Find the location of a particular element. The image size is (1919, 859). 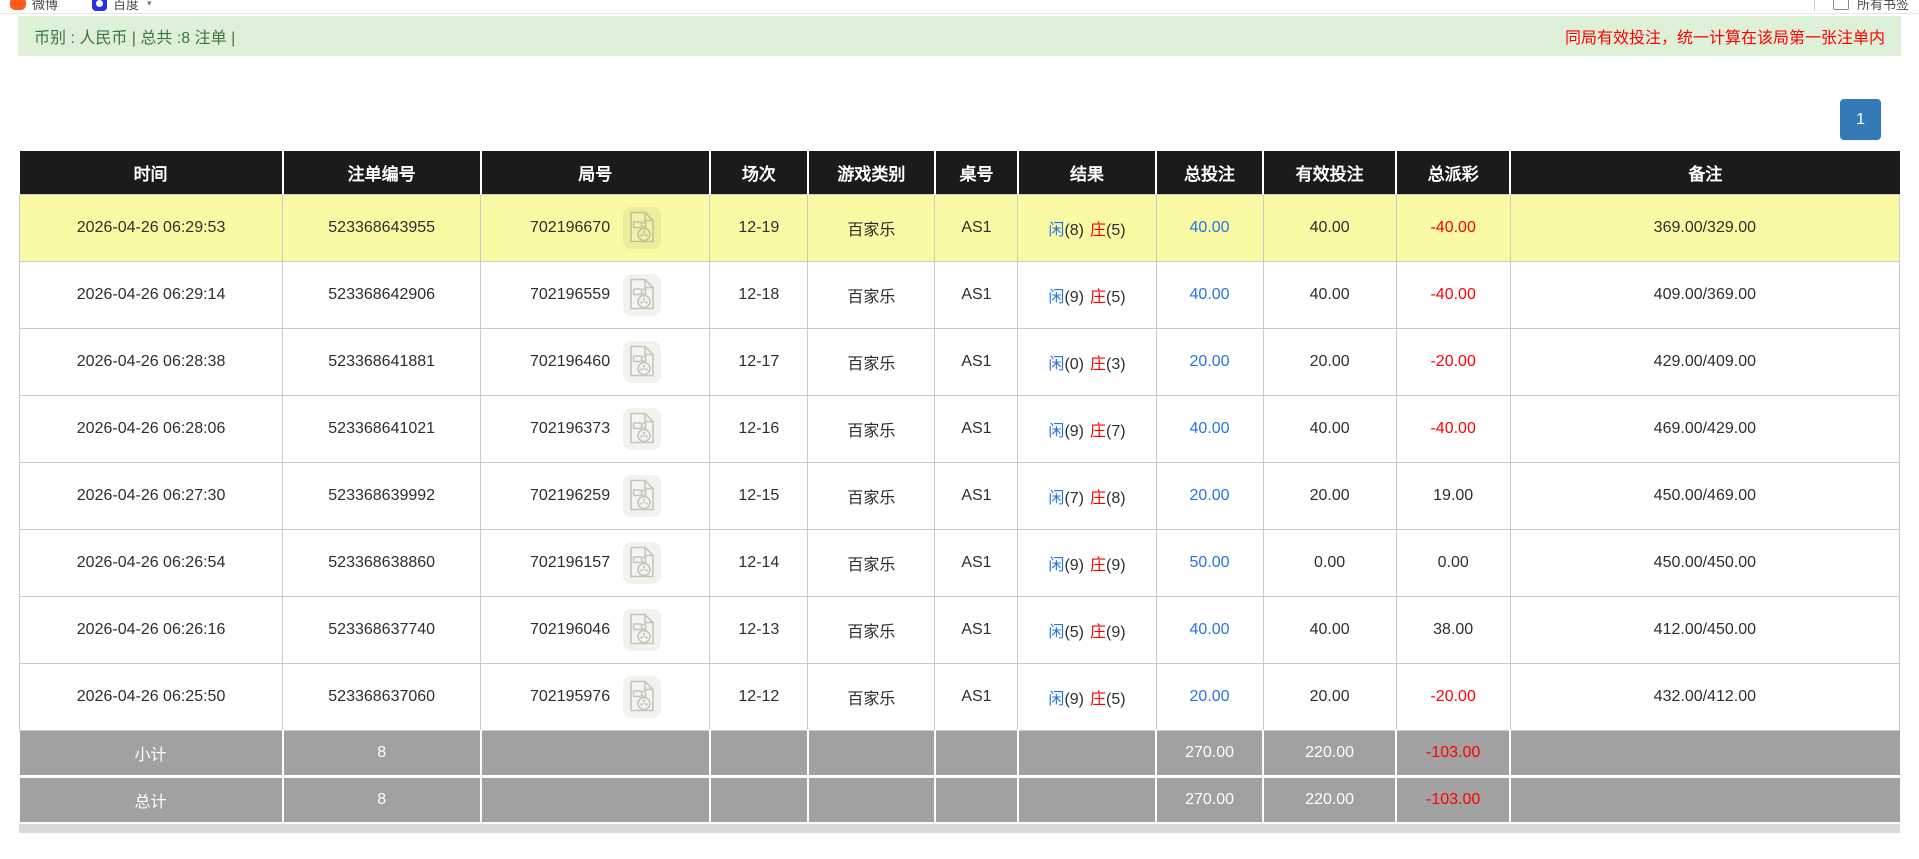

cell-time: 2026-04-26 06:27:30 is located at coordinates (151, 496).